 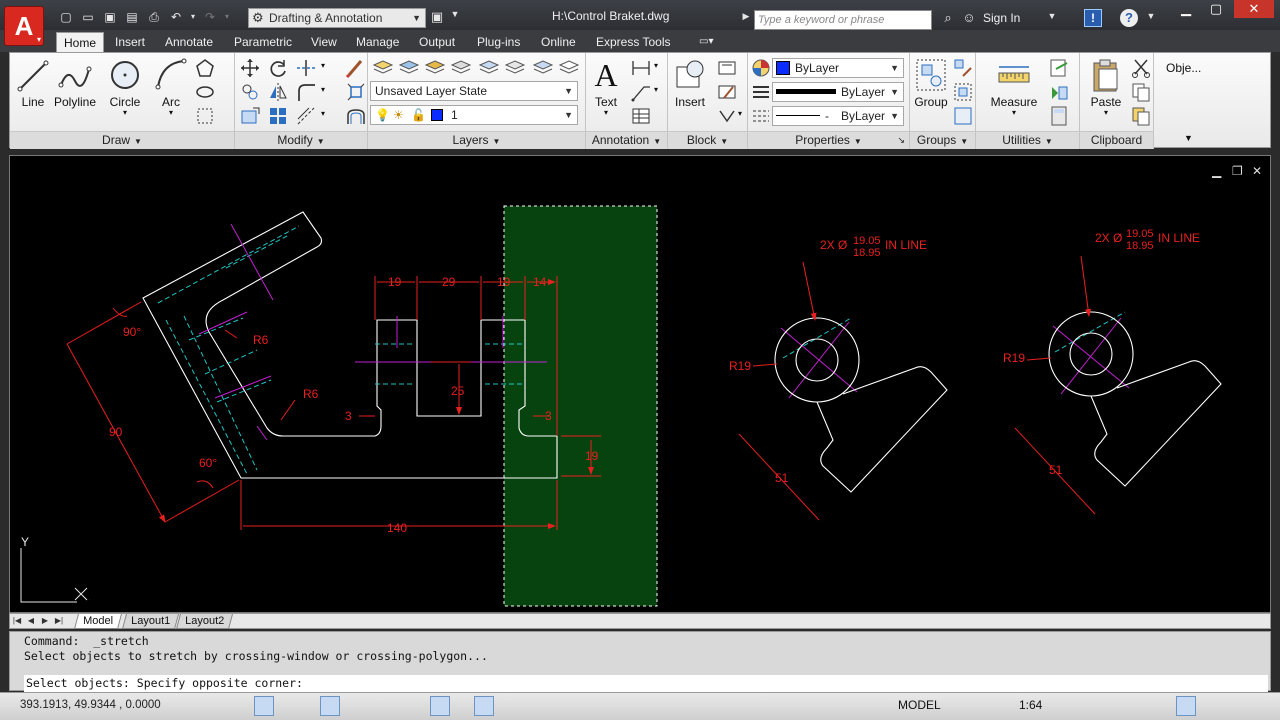 I want to click on table-icon, so click(x=641, y=116).